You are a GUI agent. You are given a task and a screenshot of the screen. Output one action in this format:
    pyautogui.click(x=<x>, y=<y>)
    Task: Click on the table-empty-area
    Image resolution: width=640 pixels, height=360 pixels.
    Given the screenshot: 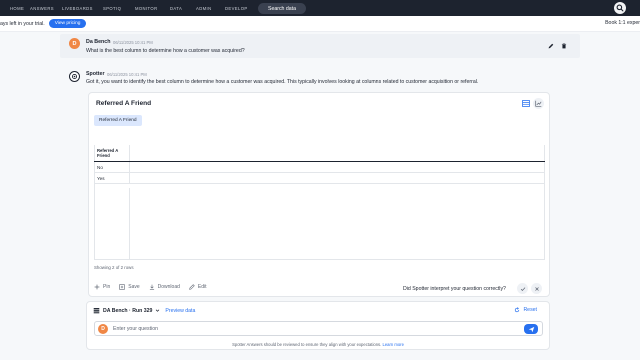 What is the action you would take?
    pyautogui.click(x=319, y=224)
    